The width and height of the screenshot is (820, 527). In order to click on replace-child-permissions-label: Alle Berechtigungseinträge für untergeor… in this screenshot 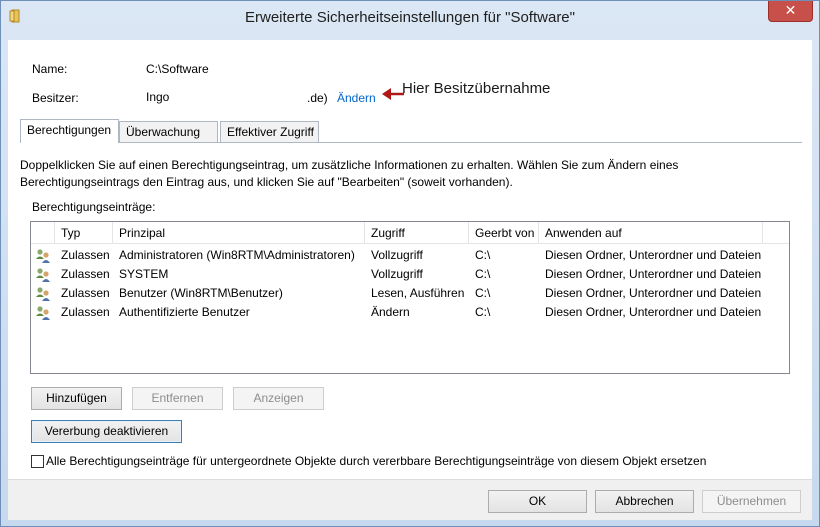, I will do `click(376, 461)`.